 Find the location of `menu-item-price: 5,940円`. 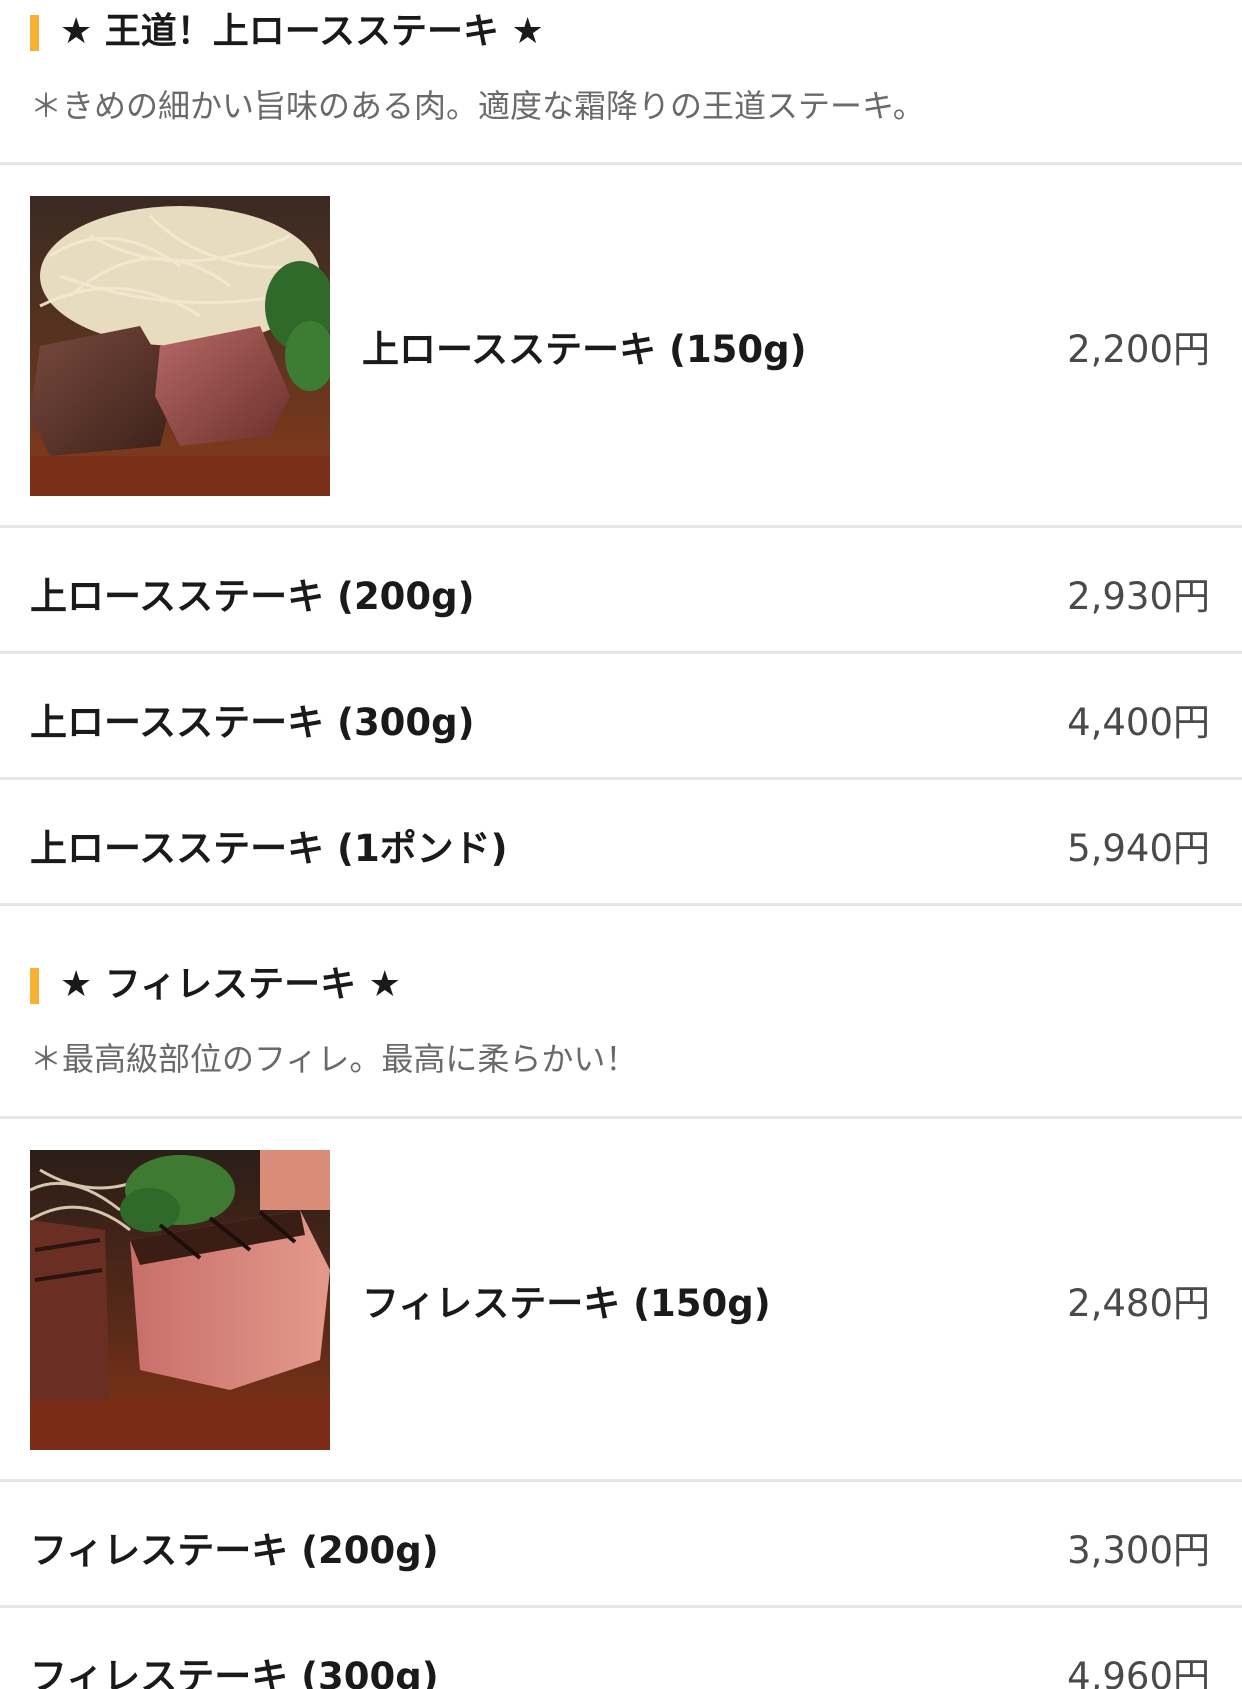

menu-item-price: 5,940円 is located at coordinates (1138, 848).